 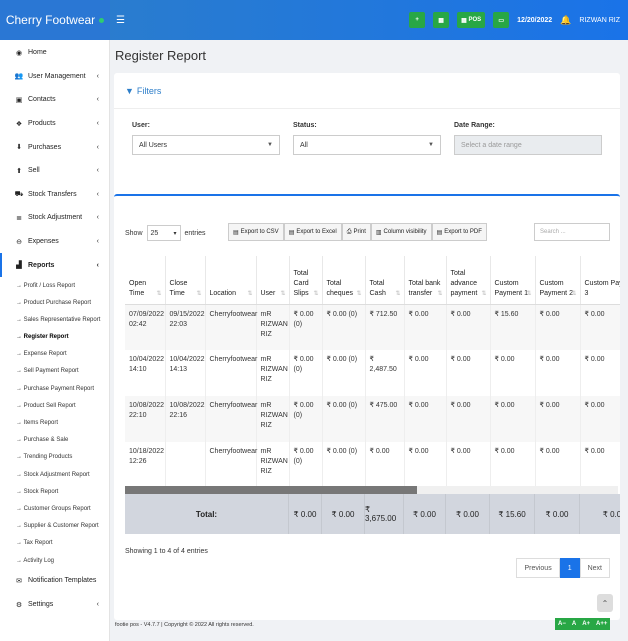 What do you see at coordinates (431, 145) in the screenshot?
I see `caret-down-icon: ▼` at bounding box center [431, 145].